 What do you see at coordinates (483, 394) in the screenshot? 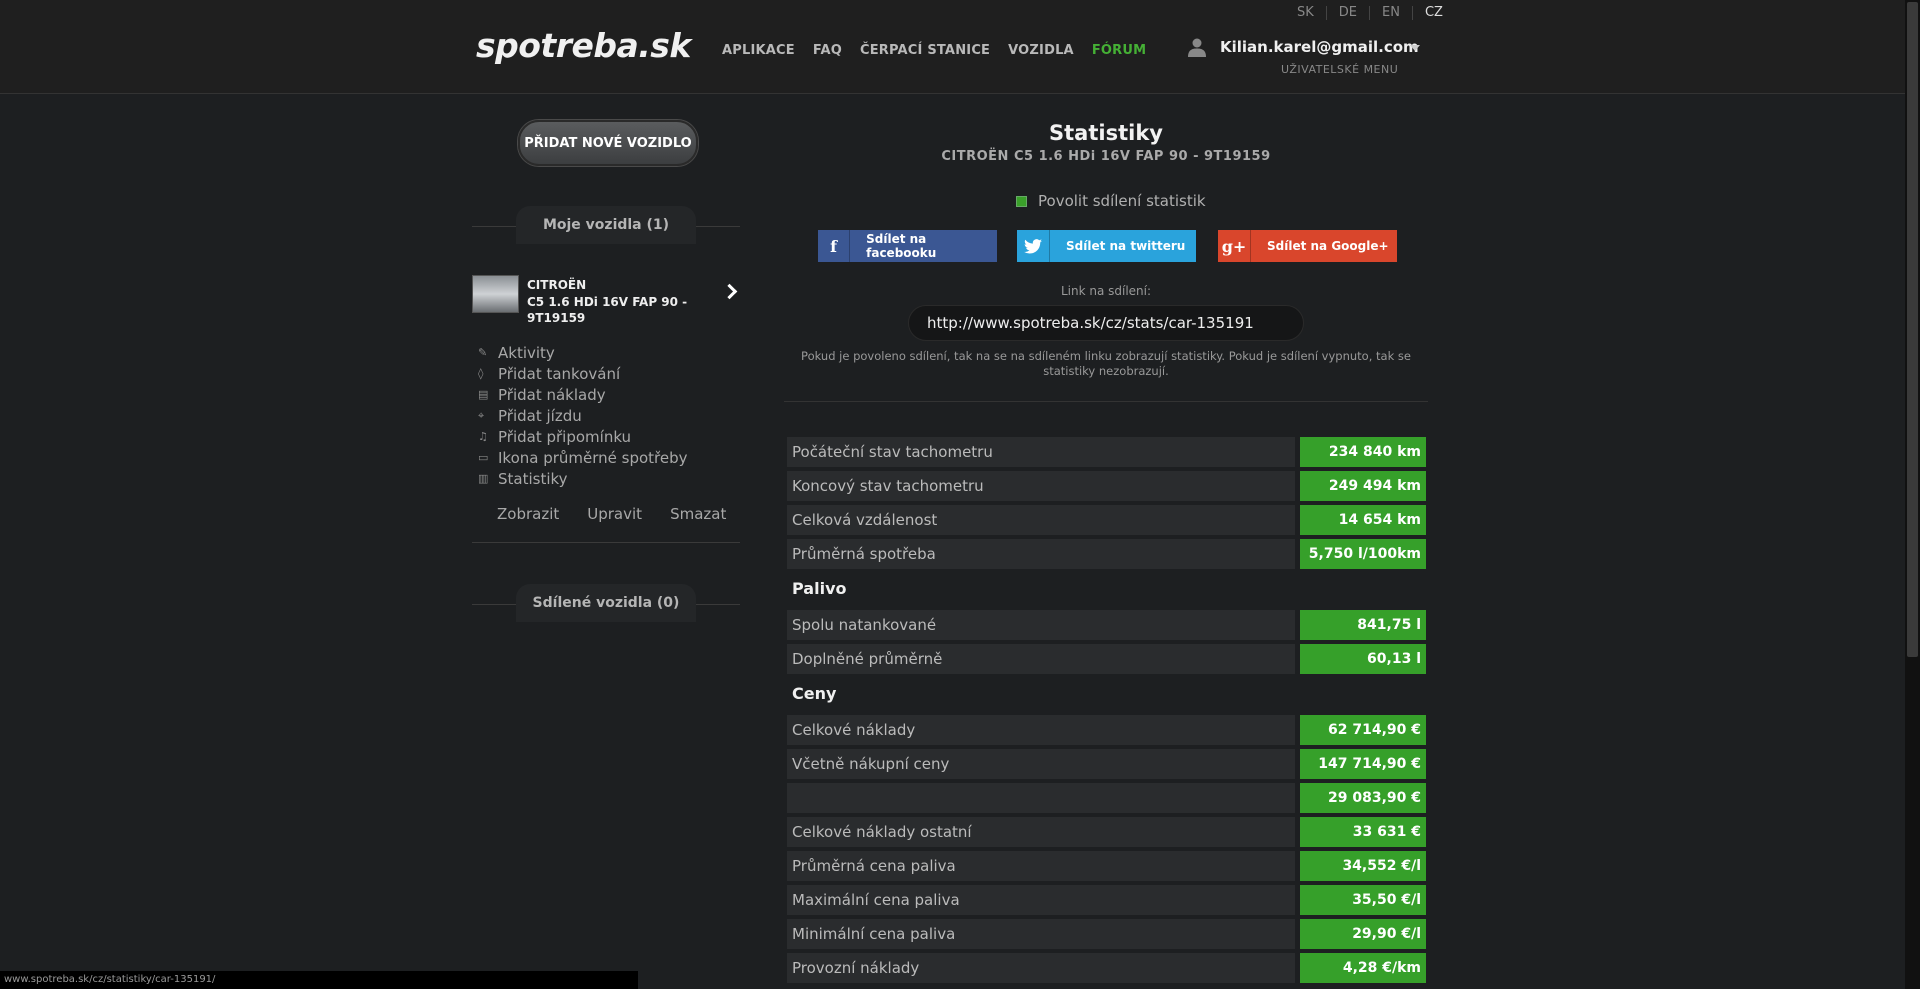
I see `receipt-icon: ▤` at bounding box center [483, 394].